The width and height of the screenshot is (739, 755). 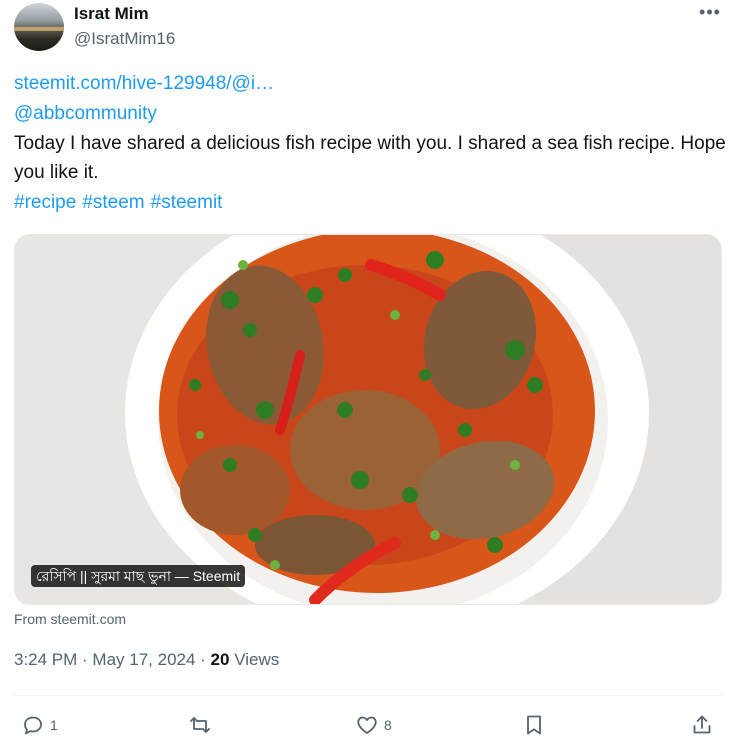 What do you see at coordinates (70, 619) in the screenshot?
I see `card-source: From steemit.com` at bounding box center [70, 619].